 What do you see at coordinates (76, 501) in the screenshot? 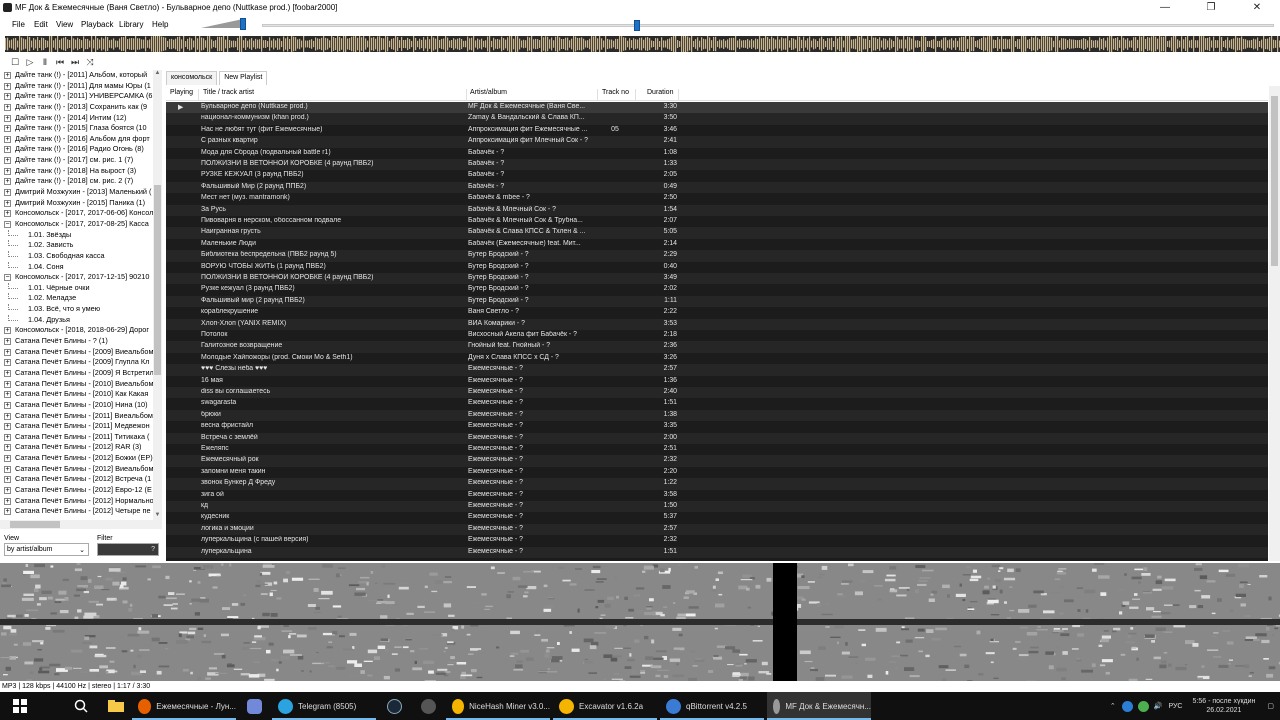
I see `tree-album-node: + Сатана Печёт Блины - [2012] Нормально` at bounding box center [76, 501].